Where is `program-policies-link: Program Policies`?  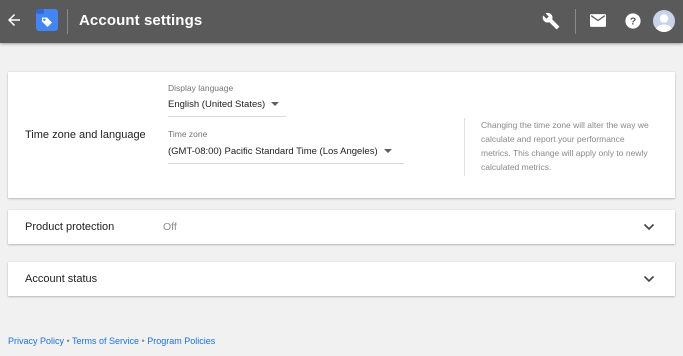 program-policies-link: Program Policies is located at coordinates (181, 341).